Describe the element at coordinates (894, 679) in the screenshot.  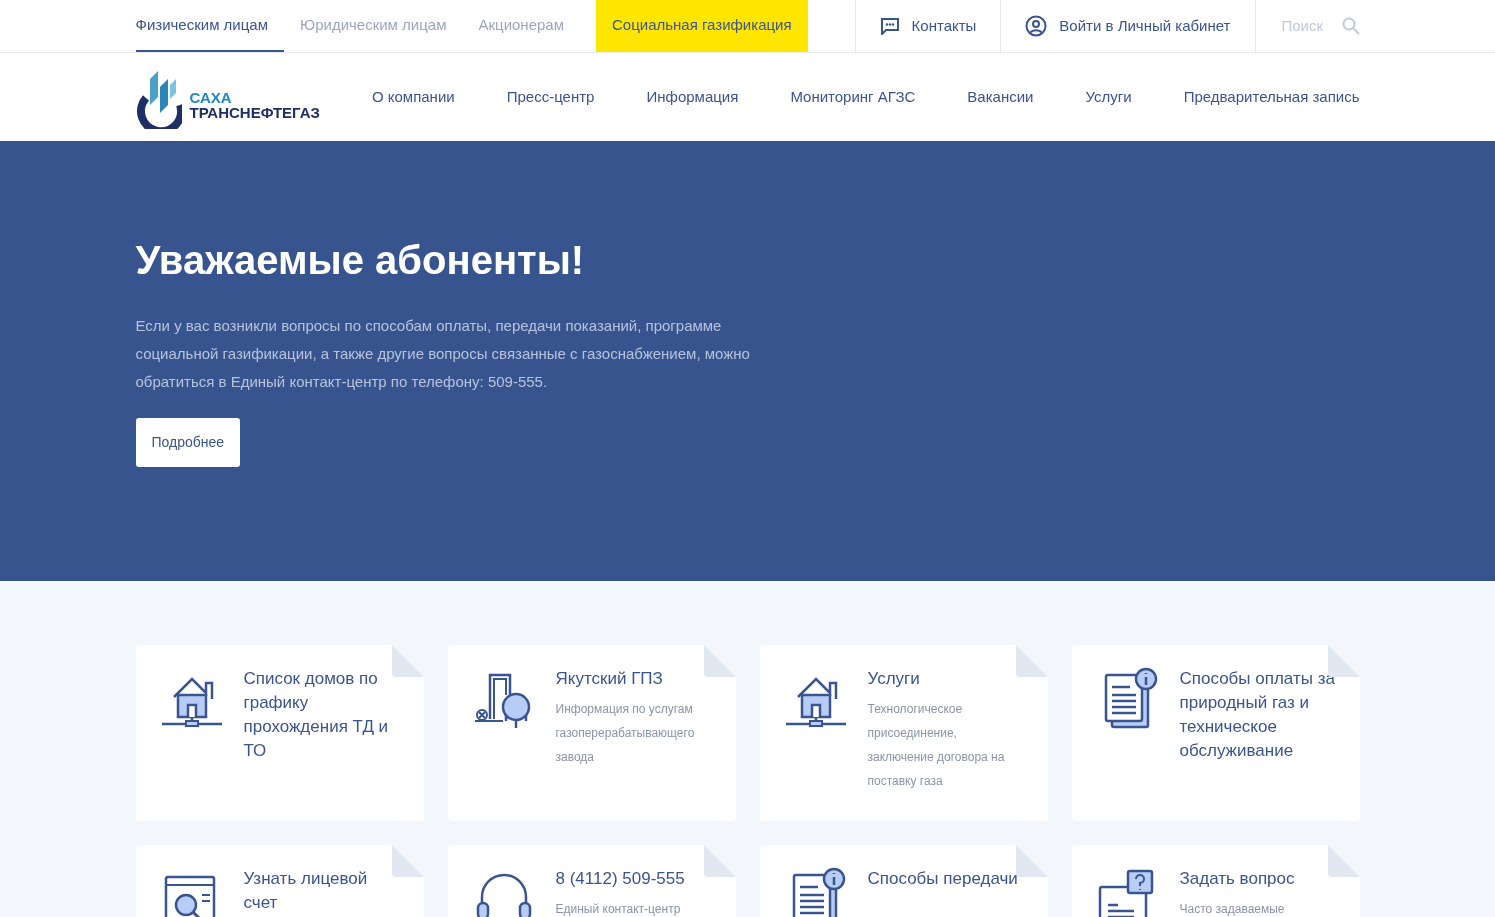
I see `card-title: Услуги` at that location.